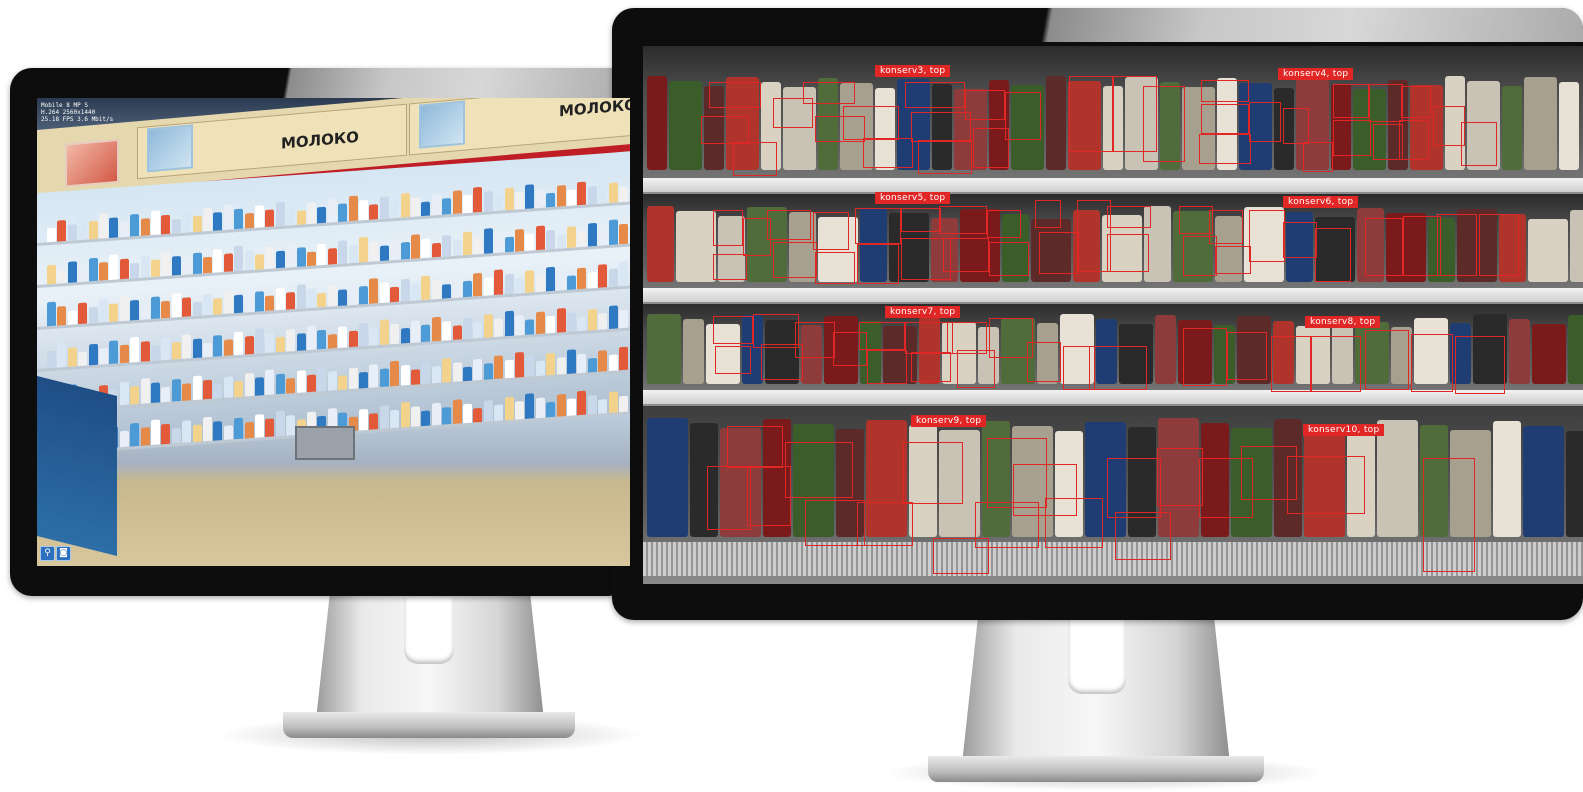  What do you see at coordinates (77, 466) in the screenshot?
I see `promo-display-stand` at bounding box center [77, 466].